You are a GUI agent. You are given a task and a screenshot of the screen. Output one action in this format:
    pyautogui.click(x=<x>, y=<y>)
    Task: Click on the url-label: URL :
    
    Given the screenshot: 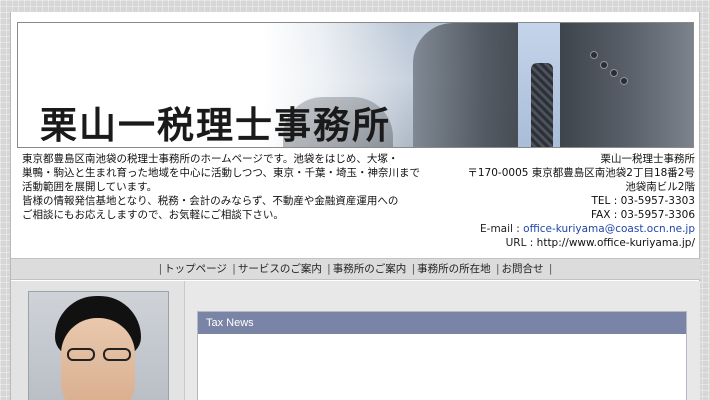 What is the action you would take?
    pyautogui.click(x=521, y=243)
    